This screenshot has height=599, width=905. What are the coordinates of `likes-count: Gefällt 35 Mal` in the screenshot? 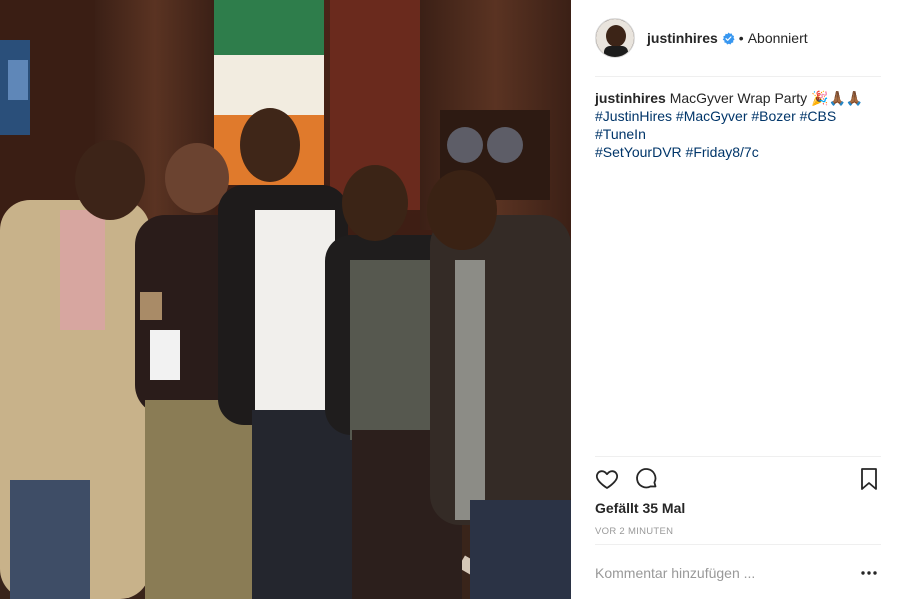 It's located at (640, 508).